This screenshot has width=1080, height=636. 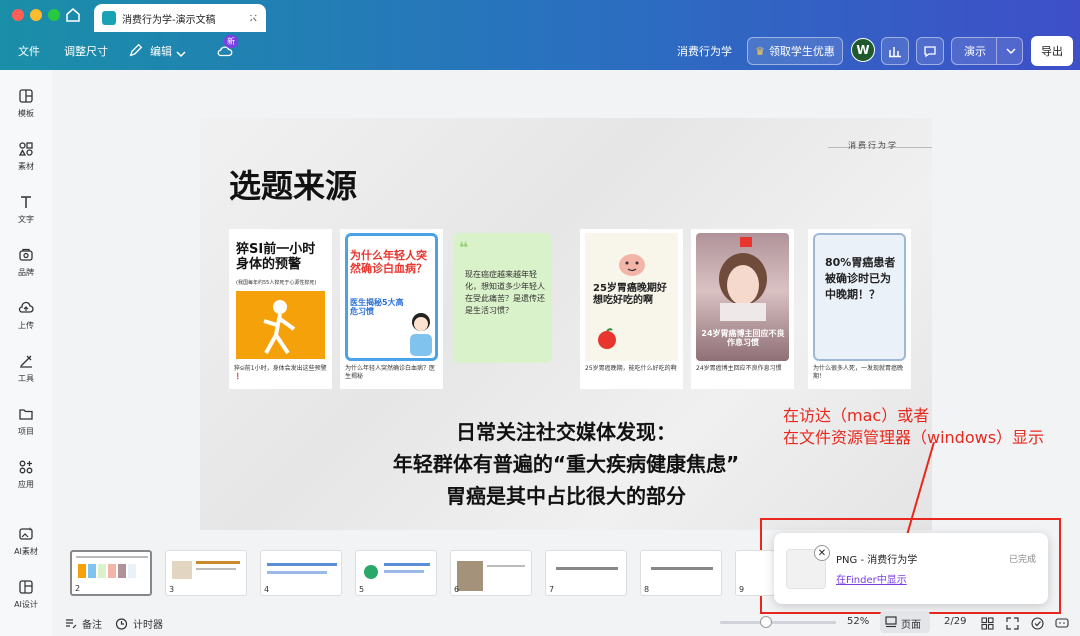 I want to click on sidebar-item-ai-elements: AI素材, so click(x=26, y=548).